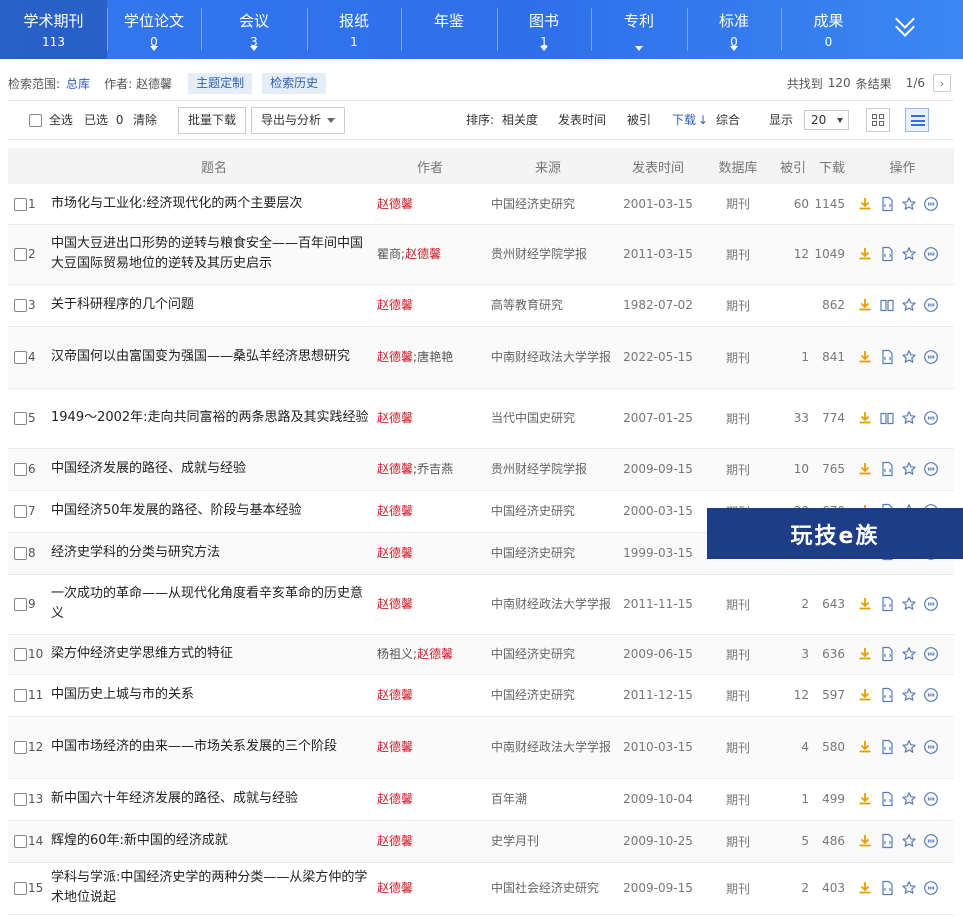 This screenshot has height=916, width=963. Describe the element at coordinates (520, 120) in the screenshot. I see `sort-relevance: 相关度` at that location.